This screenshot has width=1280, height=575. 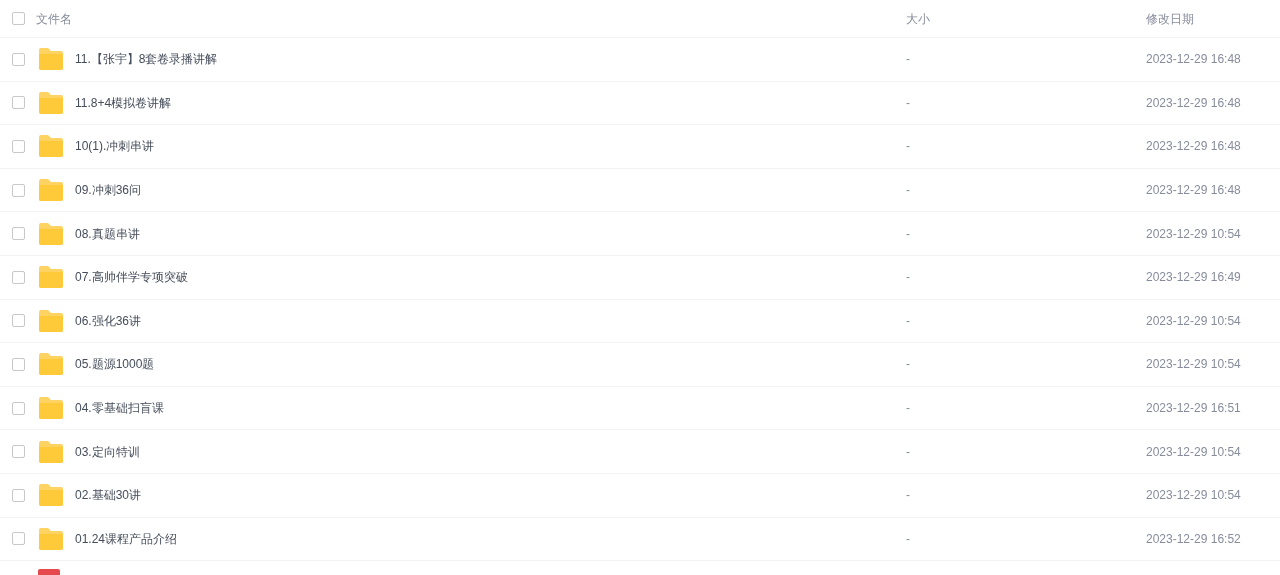 I want to click on file-name: 05.题源1000题, so click(x=490, y=364).